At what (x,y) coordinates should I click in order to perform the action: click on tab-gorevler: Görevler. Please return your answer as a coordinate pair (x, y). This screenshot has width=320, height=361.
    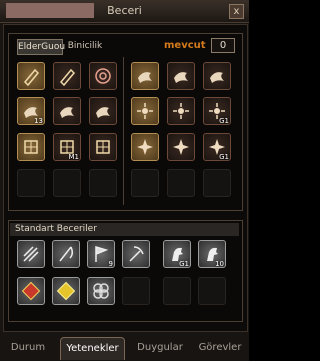
    Looking at the image, I should click on (220, 348).